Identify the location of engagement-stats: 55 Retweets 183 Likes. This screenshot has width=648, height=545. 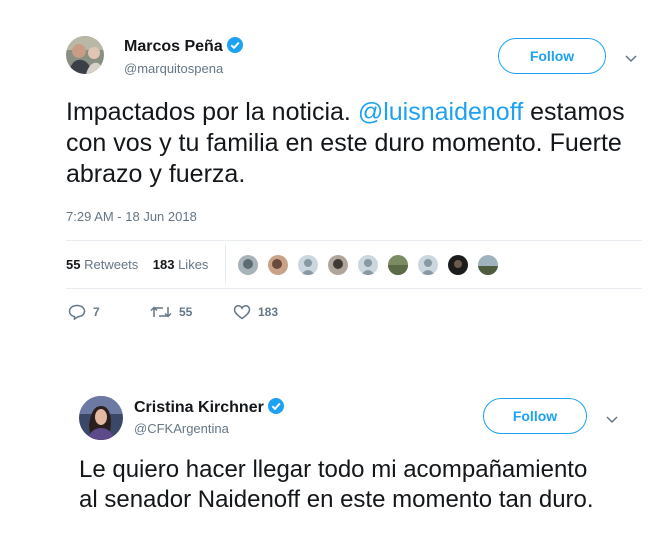
(137, 264).